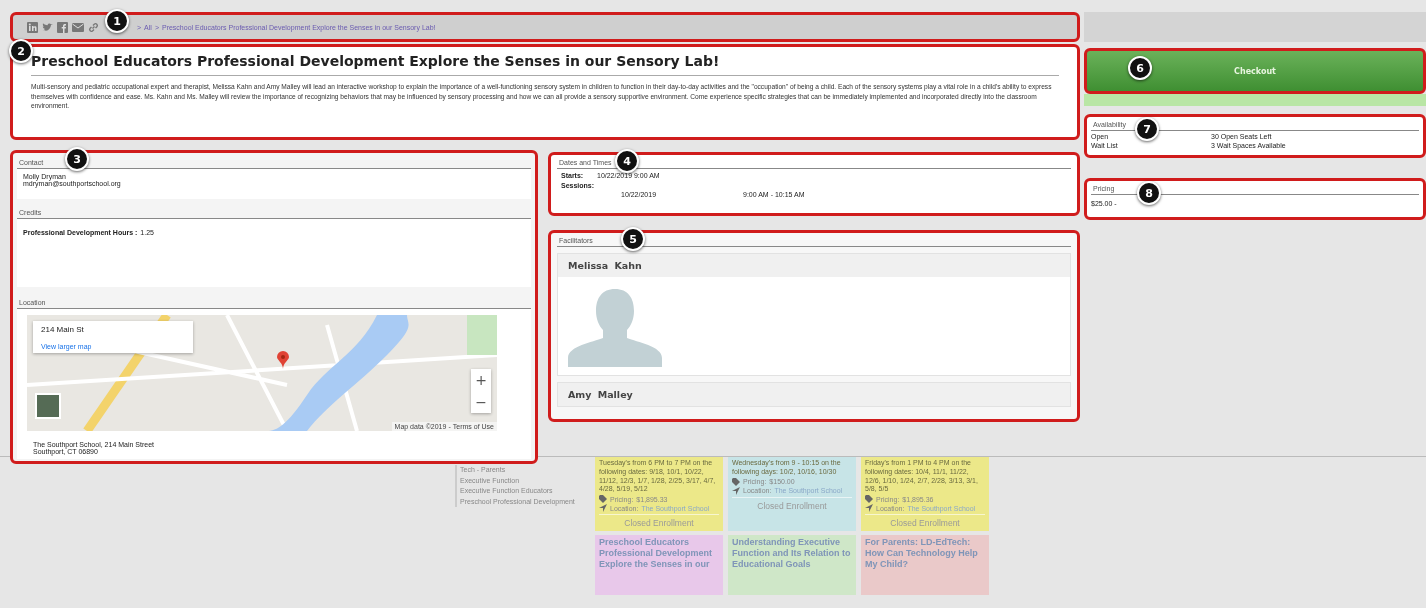  What do you see at coordinates (792, 553) in the screenshot?
I see `event-card-title: Understanding Executive Function and Its Relation to Educational Goals` at bounding box center [792, 553].